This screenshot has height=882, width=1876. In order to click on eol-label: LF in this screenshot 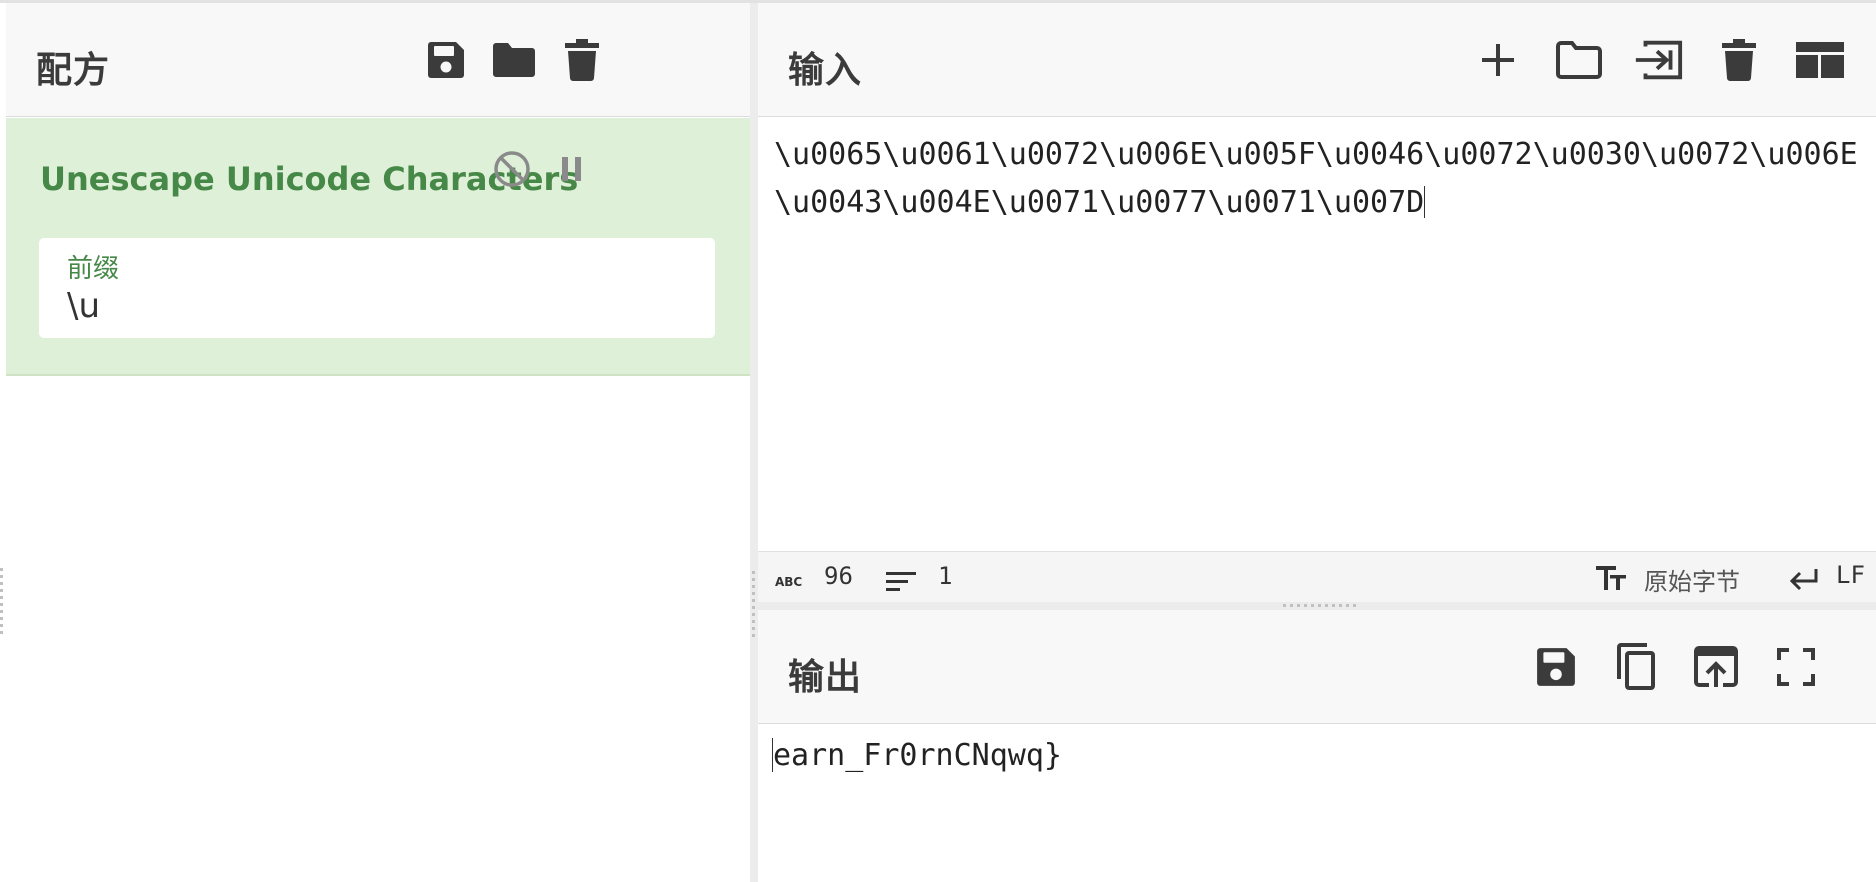, I will do `click(1850, 575)`.